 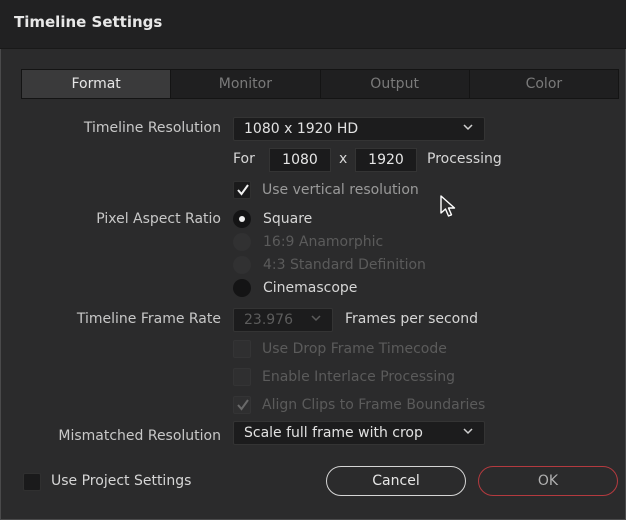 I want to click on mismatched-resolution-dropdown: Scale full frame with crop, so click(x=359, y=433).